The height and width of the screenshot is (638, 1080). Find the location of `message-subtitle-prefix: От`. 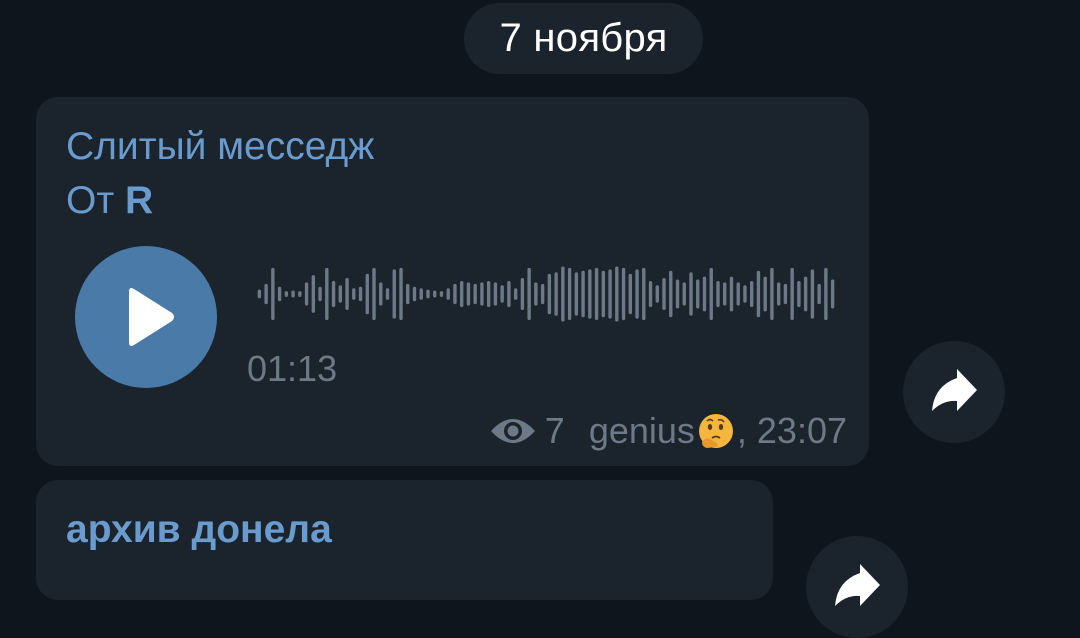

message-subtitle-prefix: От is located at coordinates (96, 200).